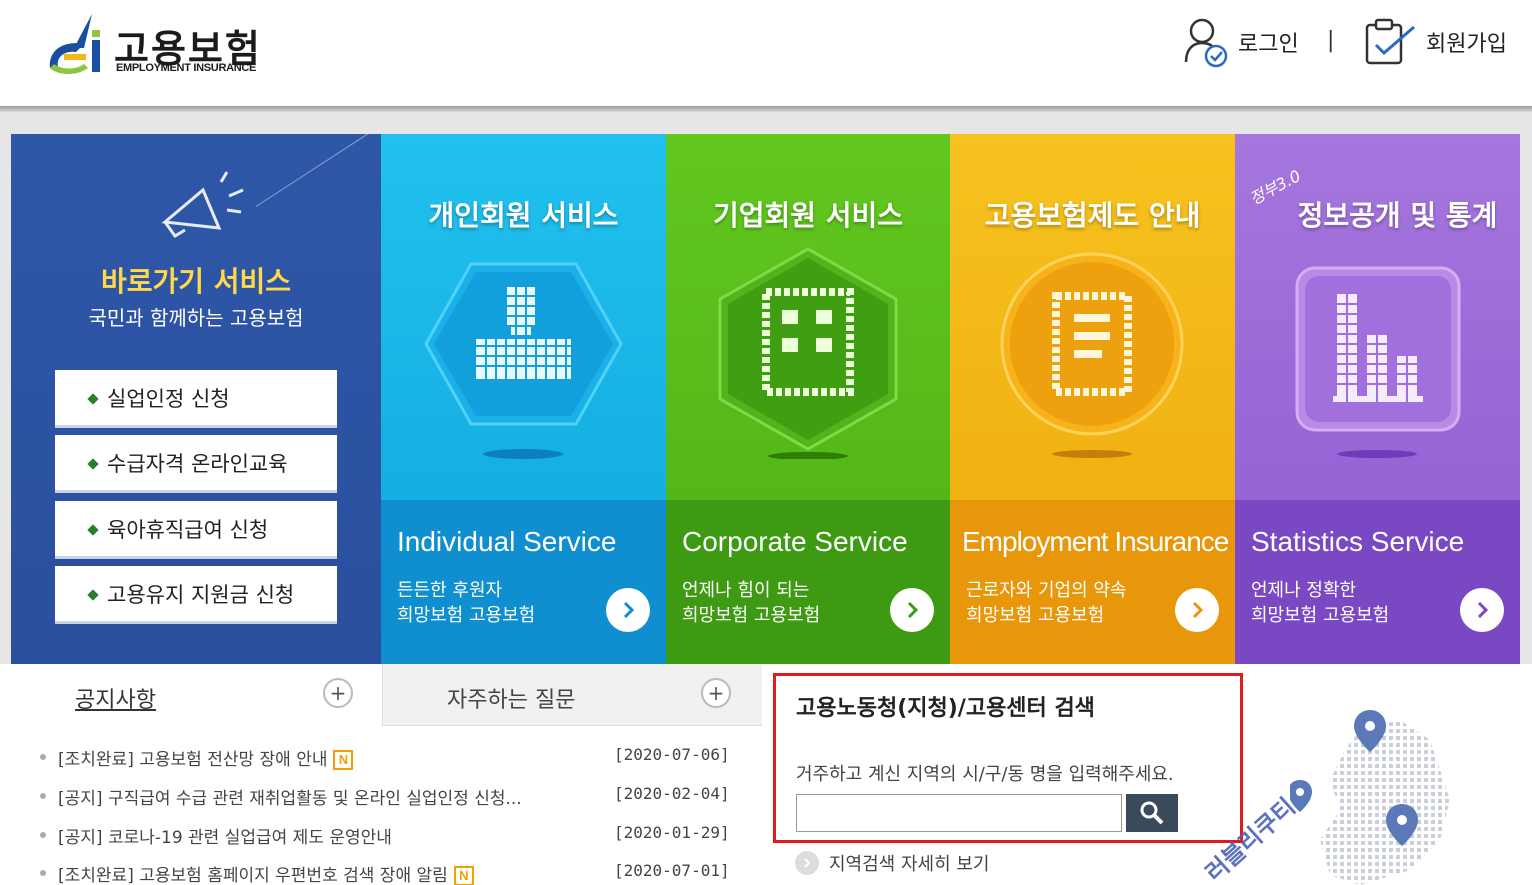 The width and height of the screenshot is (1532, 885). What do you see at coordinates (318, 170) in the screenshot?
I see `decorative-line` at bounding box center [318, 170].